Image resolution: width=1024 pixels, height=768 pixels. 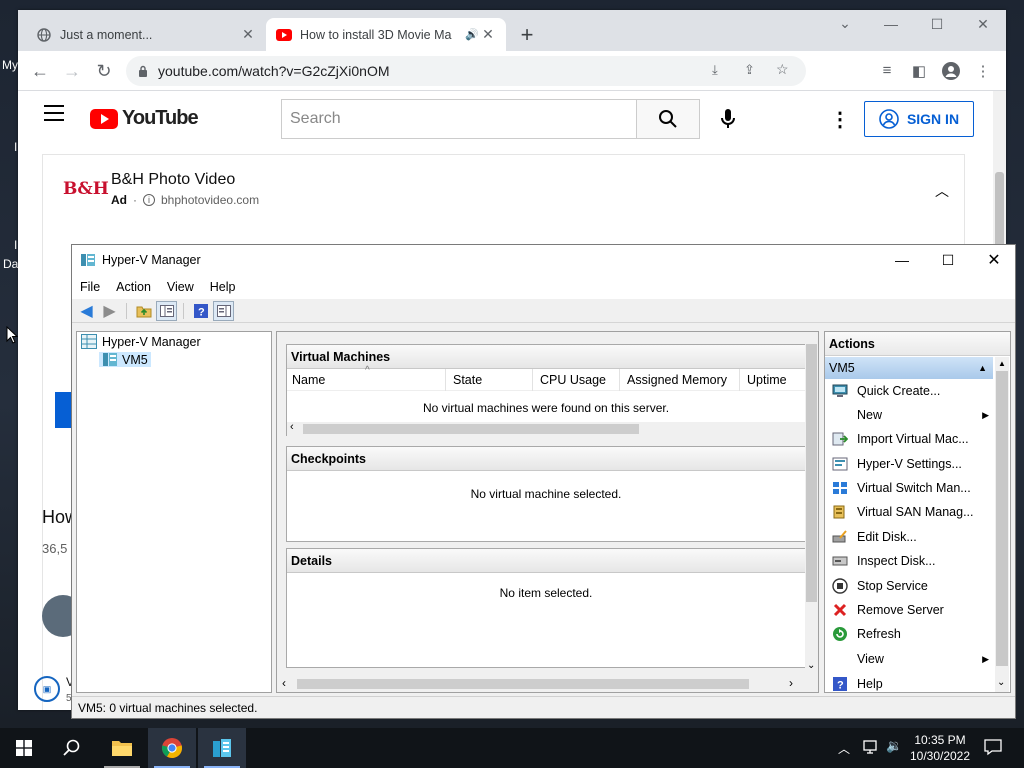 I want to click on column-name: Name, so click(x=308, y=380).